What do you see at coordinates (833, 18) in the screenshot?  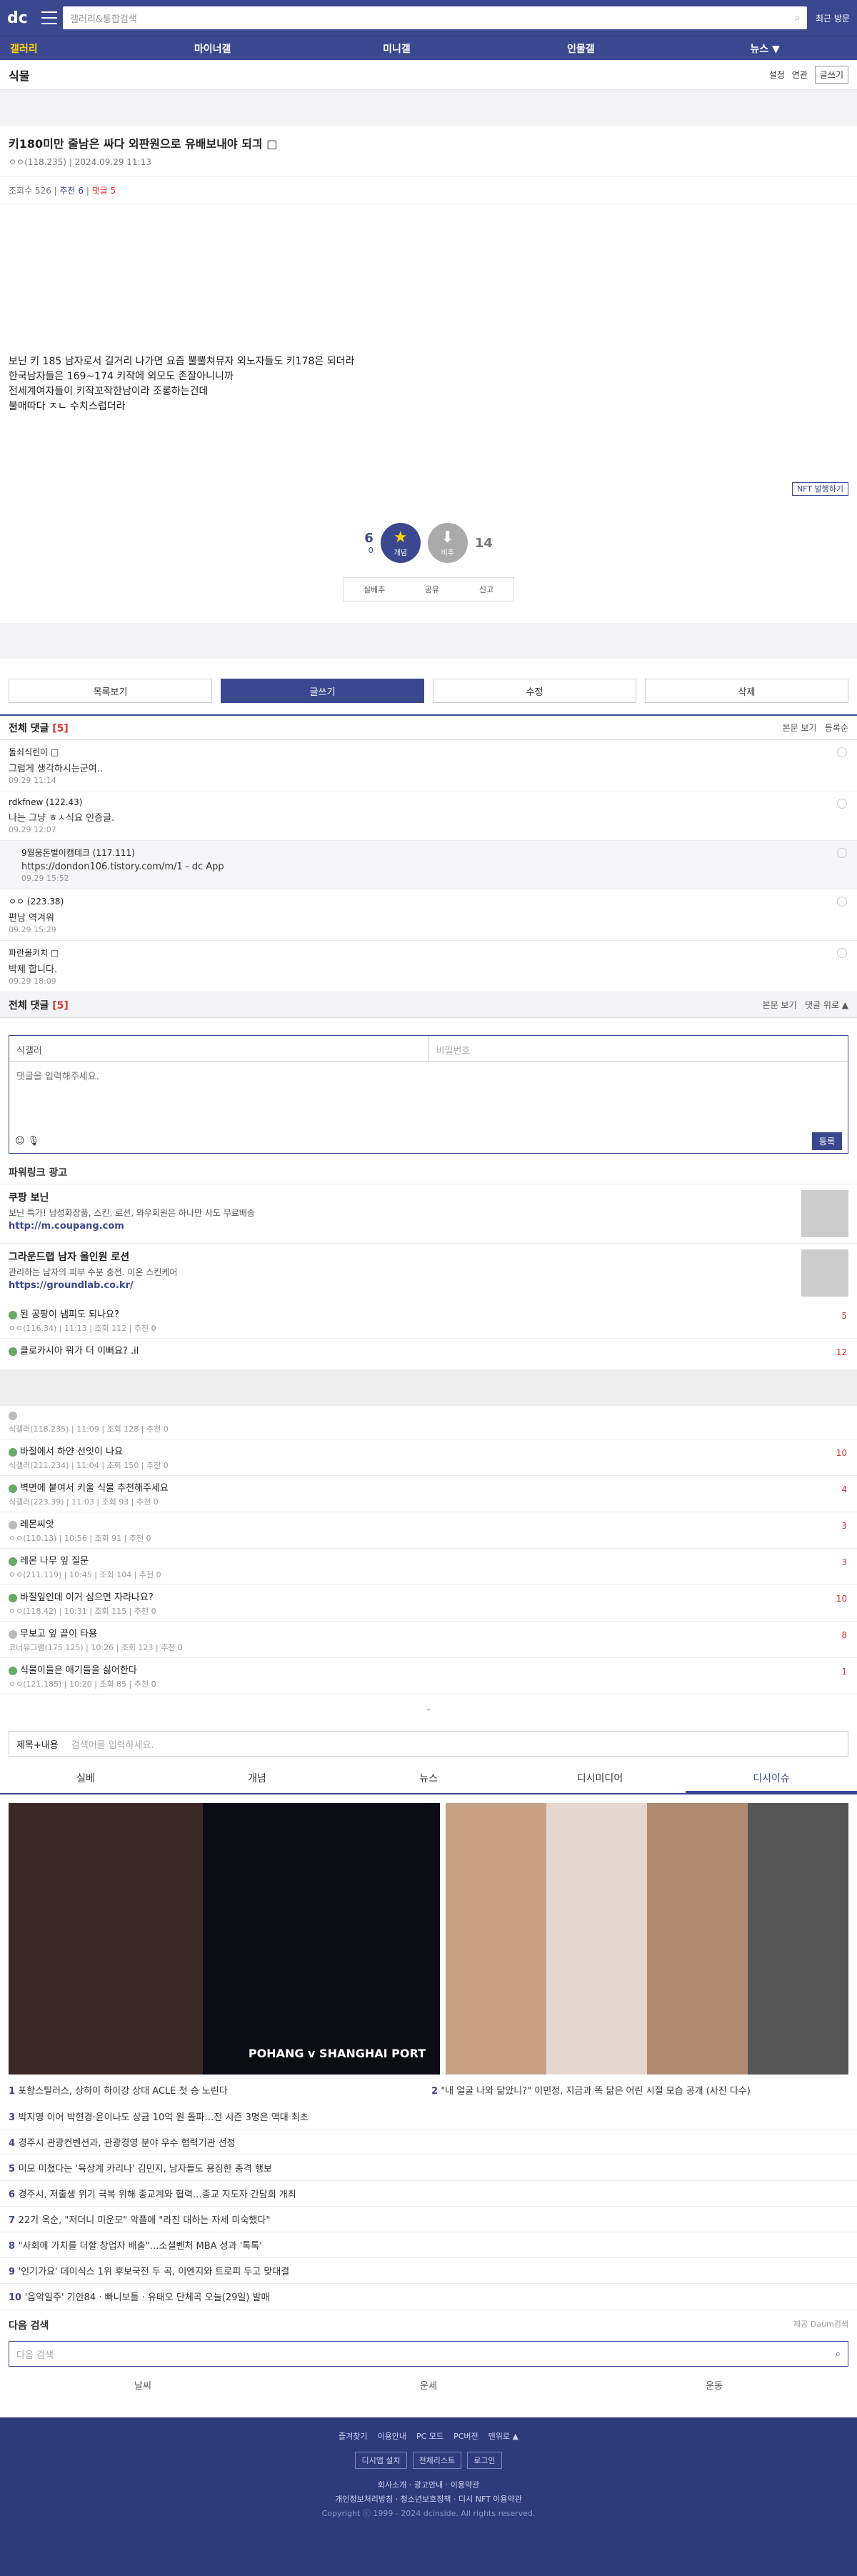 I see `recent-visit-button: 최근 방문` at bounding box center [833, 18].